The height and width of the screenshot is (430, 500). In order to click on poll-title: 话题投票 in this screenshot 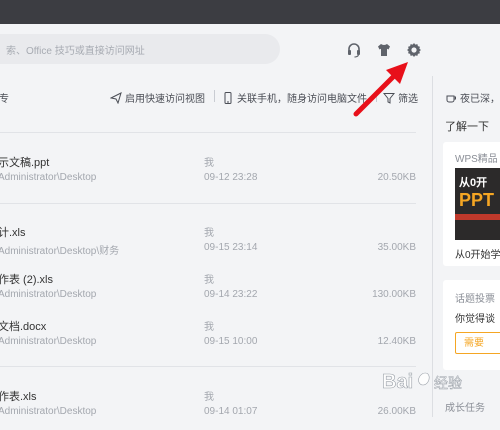, I will do `click(475, 299)`.